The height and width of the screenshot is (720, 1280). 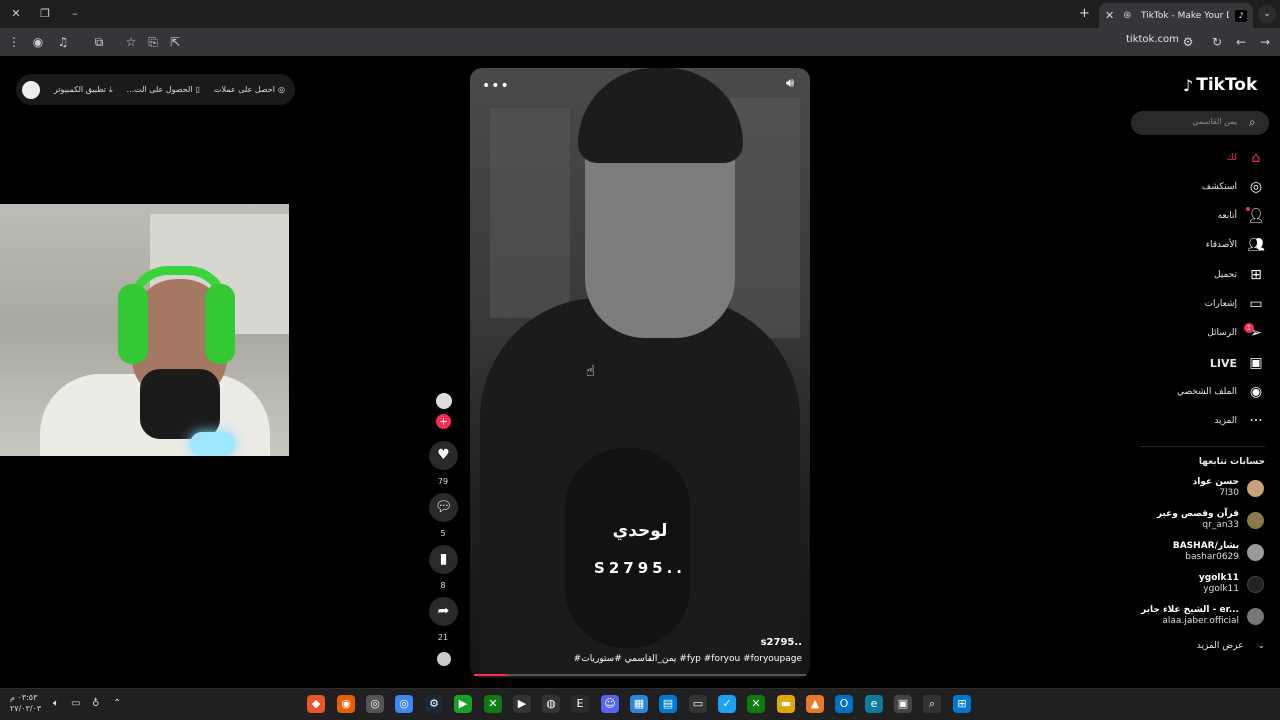 What do you see at coordinates (756, 704) in the screenshot?
I see `xbox-icon: ✕` at bounding box center [756, 704].